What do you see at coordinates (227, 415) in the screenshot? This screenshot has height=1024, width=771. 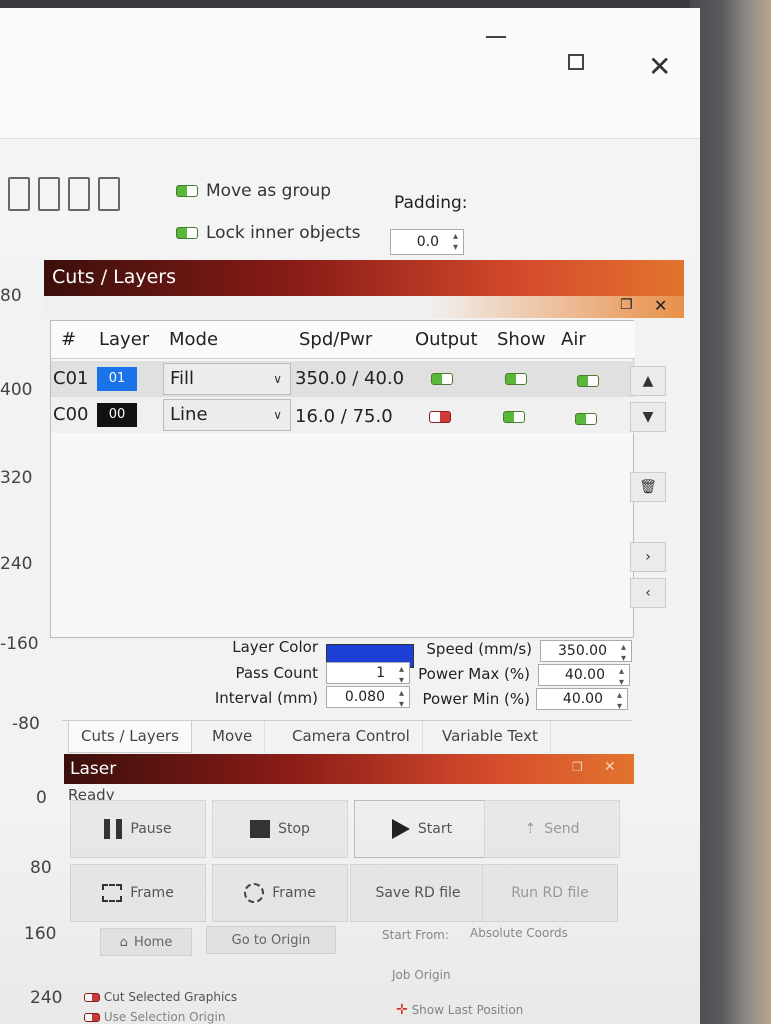 I see `mode-select: Line ∨` at bounding box center [227, 415].